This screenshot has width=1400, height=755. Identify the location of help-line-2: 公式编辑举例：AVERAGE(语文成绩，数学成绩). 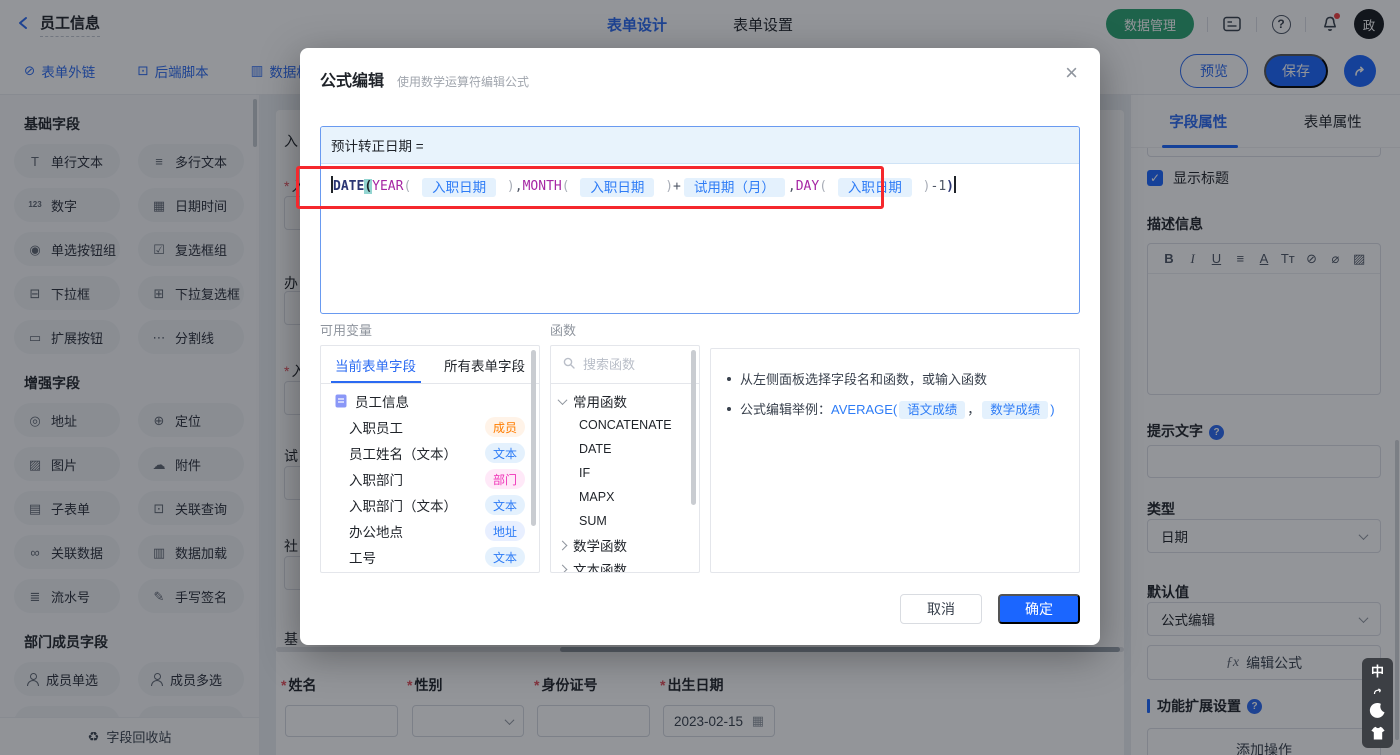
(895, 409).